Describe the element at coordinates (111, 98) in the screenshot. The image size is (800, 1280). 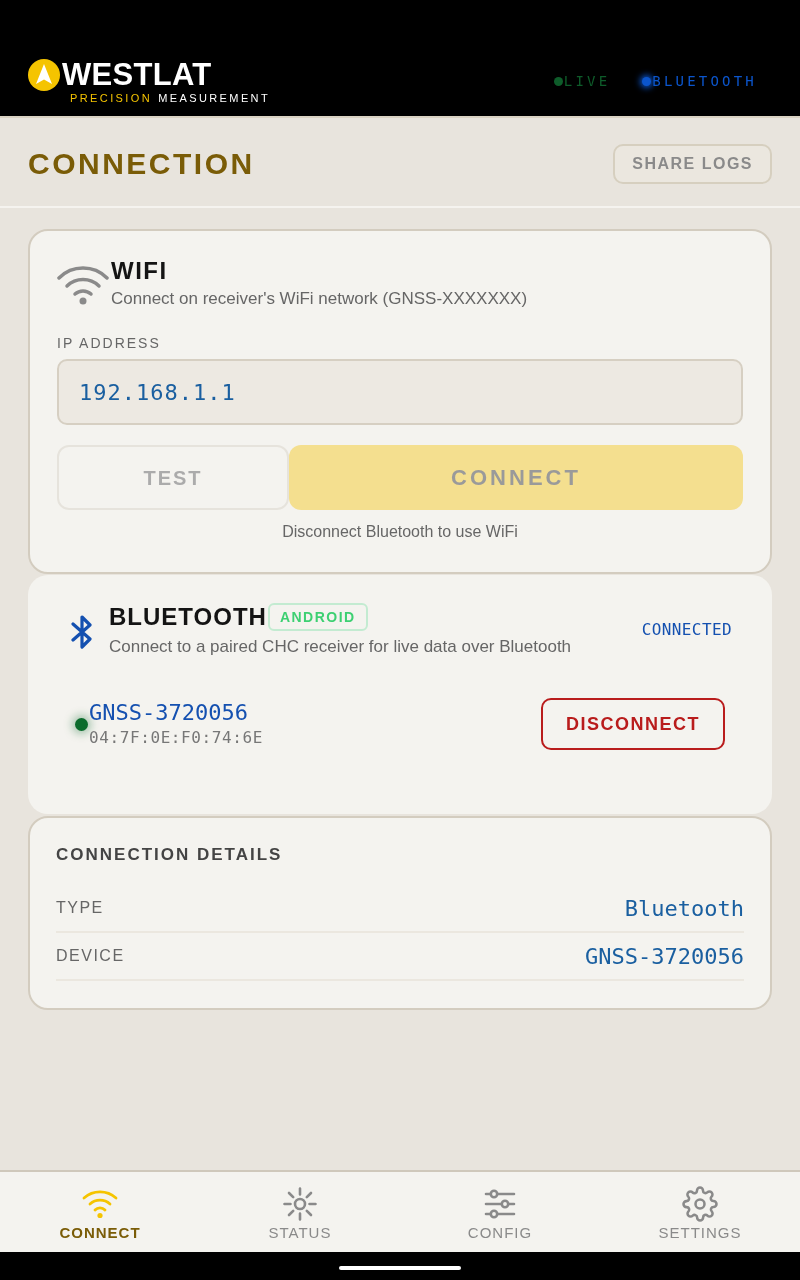
I see `tagline-text: PRECISION` at that location.